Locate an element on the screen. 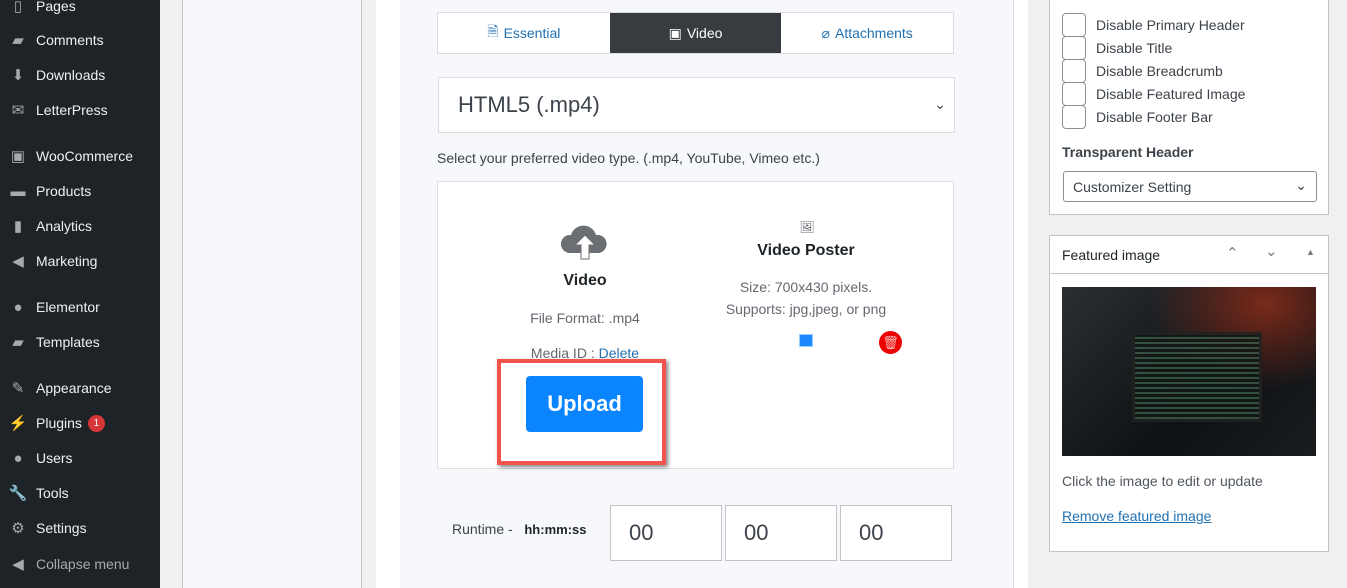 The width and height of the screenshot is (1347, 588). move-down-icon: ⌄ is located at coordinates (1271, 251).